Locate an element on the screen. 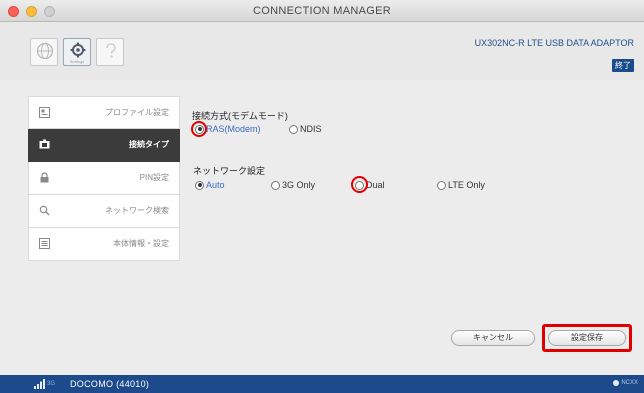 The height and width of the screenshot is (393, 644). sidebar-item-profile: プロファイル設定 is located at coordinates (104, 112).